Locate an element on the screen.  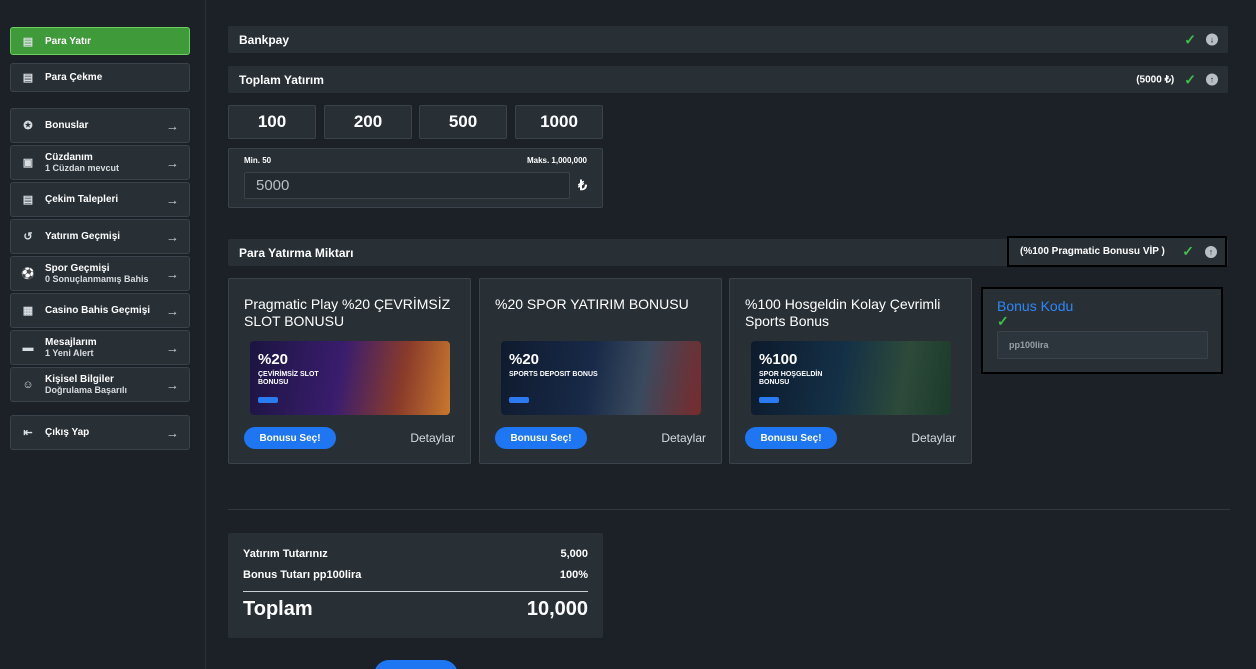
sidebar-item-label: Çekim Talepleri is located at coordinates (82, 199).